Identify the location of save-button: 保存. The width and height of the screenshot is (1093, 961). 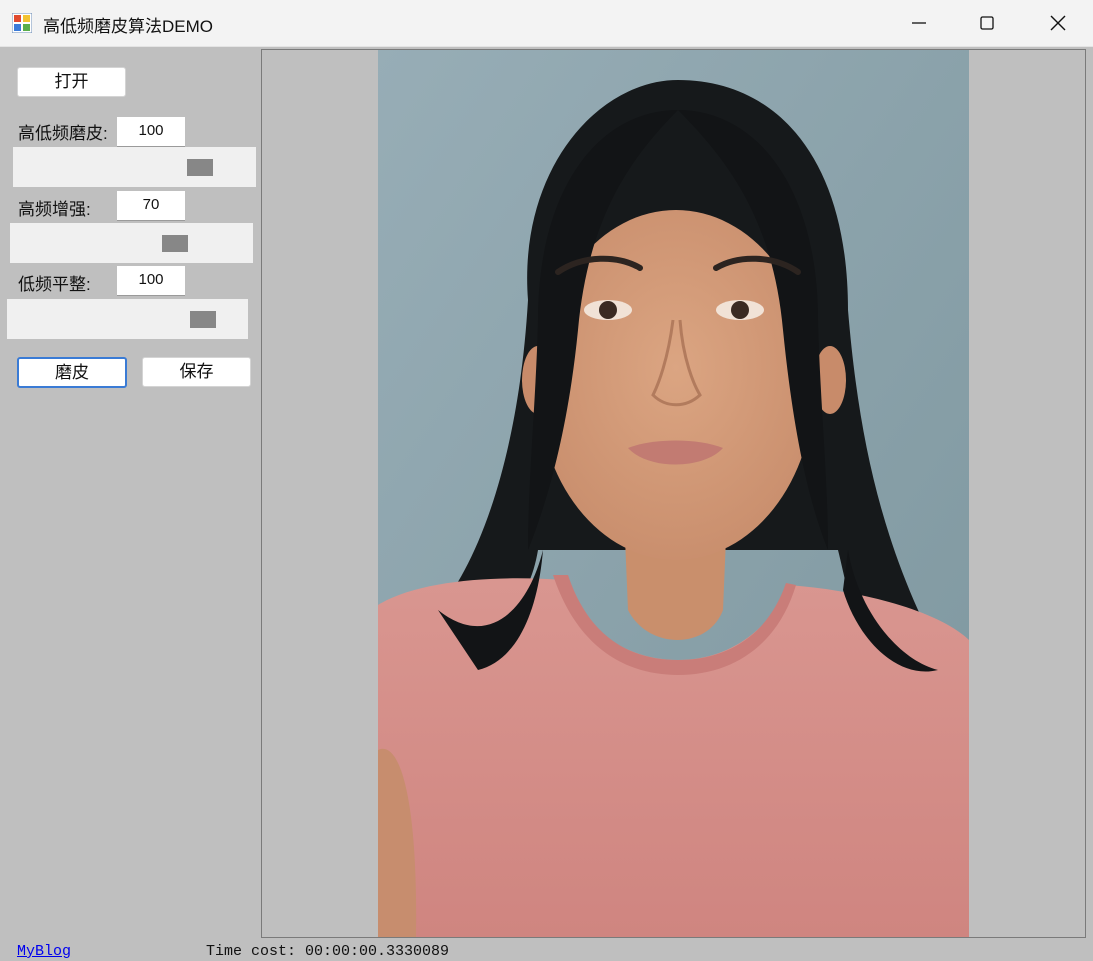
(196, 372).